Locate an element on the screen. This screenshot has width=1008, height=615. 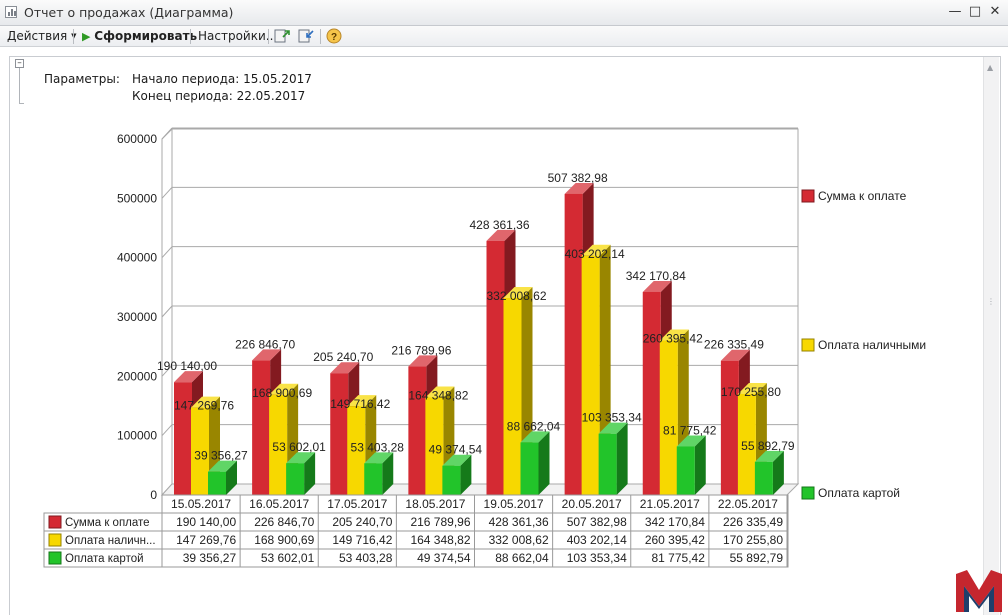
table-cell: 88 662,04 is located at coordinates (522, 558).